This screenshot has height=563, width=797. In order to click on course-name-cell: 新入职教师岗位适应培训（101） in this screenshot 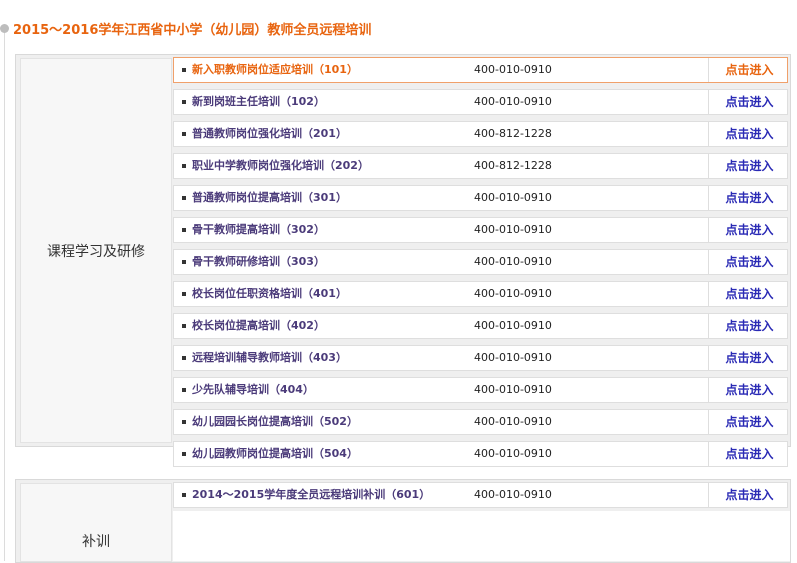, I will do `click(316, 70)`.